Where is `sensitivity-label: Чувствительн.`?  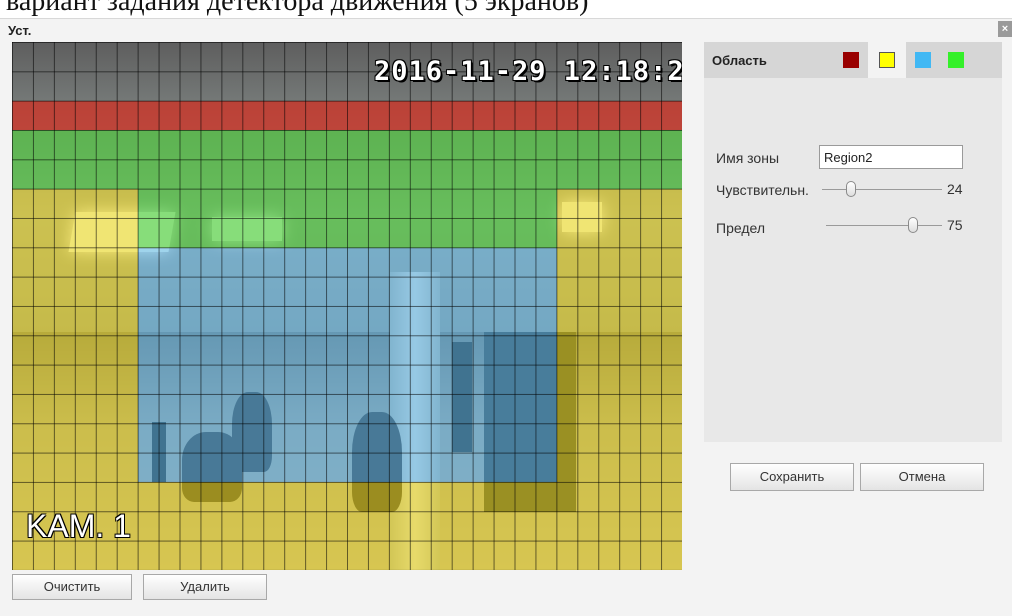
sensitivity-label: Чувствительн. is located at coordinates (762, 190).